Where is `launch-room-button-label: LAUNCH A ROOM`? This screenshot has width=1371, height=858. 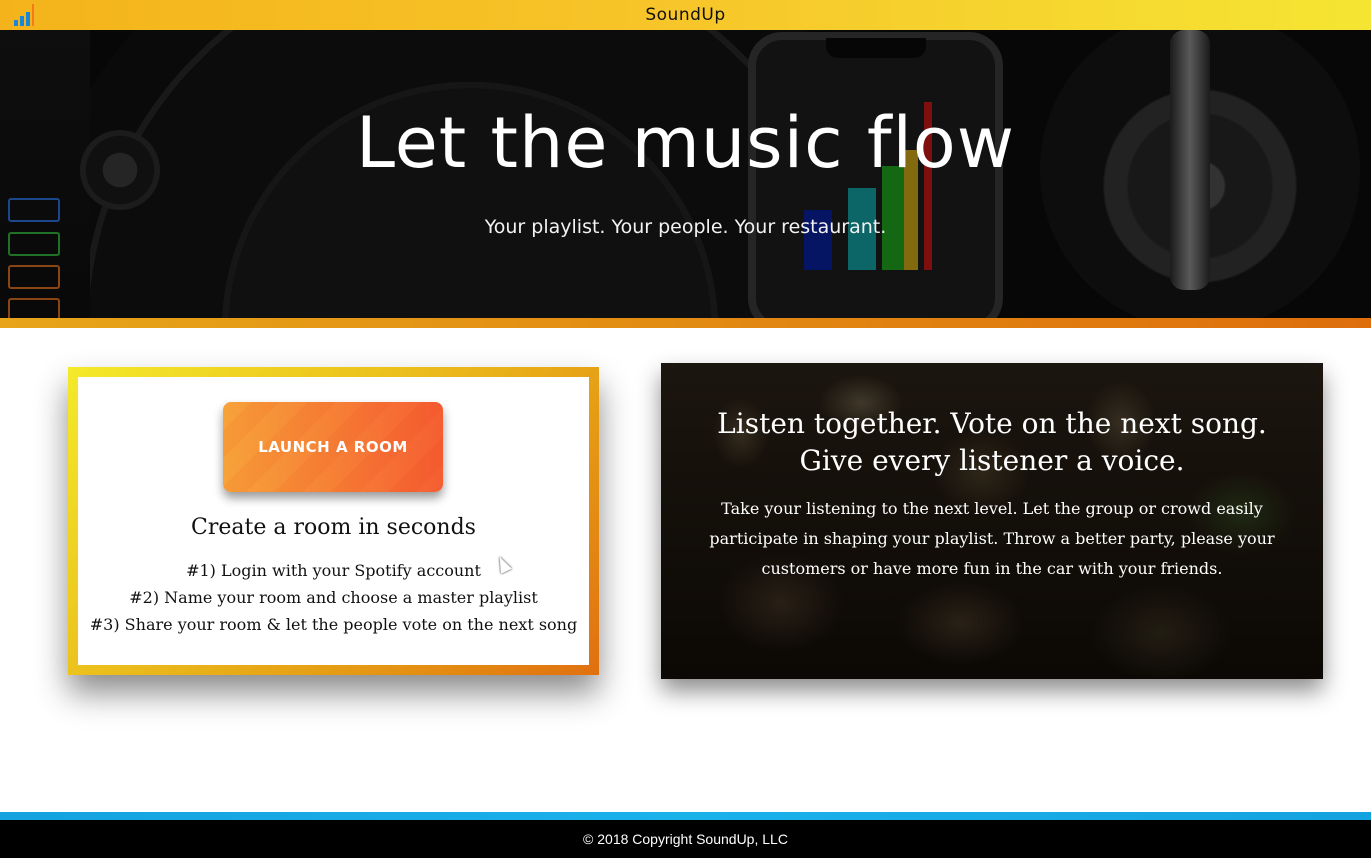
launch-room-button-label: LAUNCH A ROOM is located at coordinates (333, 447).